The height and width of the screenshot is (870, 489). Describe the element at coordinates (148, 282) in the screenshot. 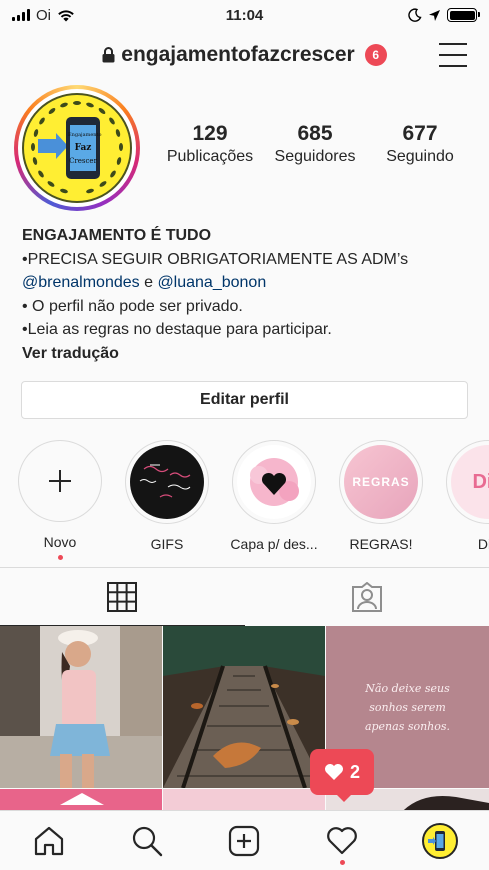

I see `bio-conjunction: e` at that location.